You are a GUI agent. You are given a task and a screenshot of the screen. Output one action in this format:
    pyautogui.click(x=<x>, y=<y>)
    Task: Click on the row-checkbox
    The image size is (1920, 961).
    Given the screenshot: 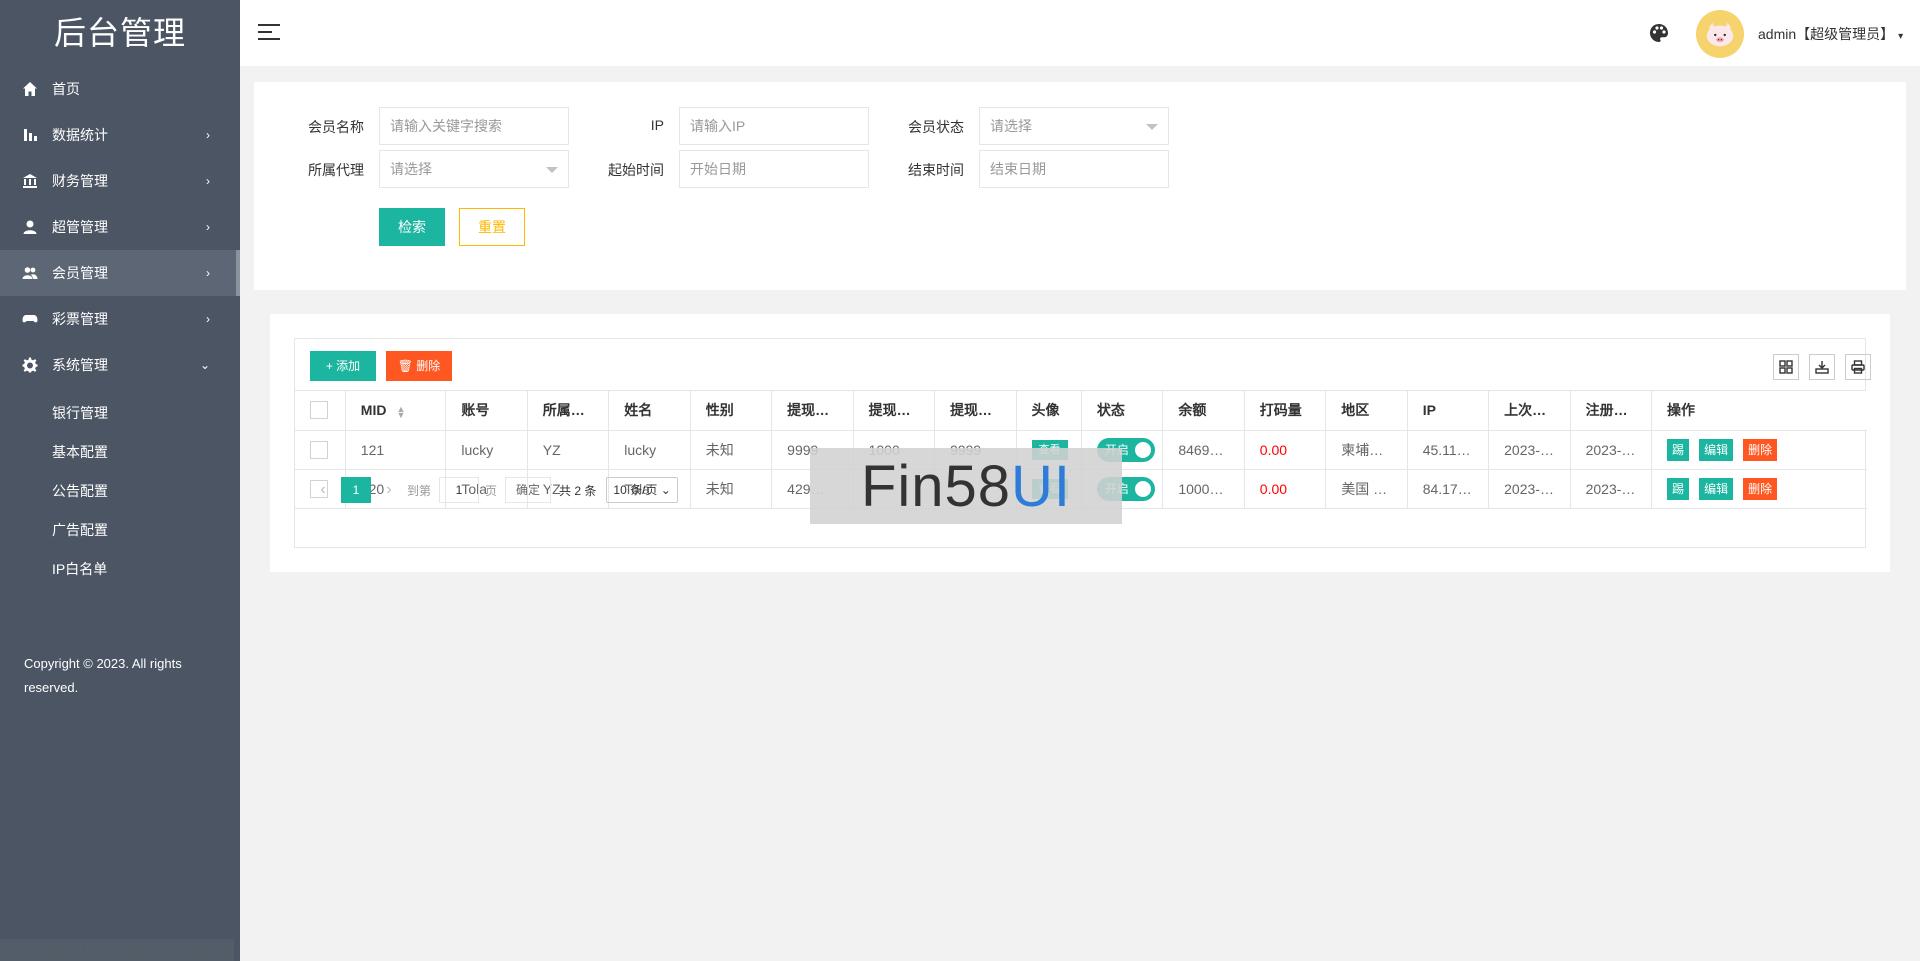 What is the action you would take?
    pyautogui.click(x=319, y=449)
    